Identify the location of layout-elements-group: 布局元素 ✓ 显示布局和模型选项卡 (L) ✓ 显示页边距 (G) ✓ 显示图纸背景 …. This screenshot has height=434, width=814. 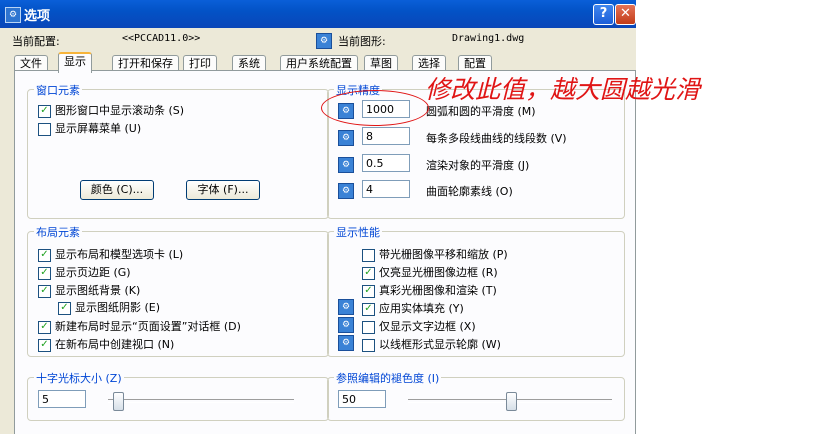
(178, 290).